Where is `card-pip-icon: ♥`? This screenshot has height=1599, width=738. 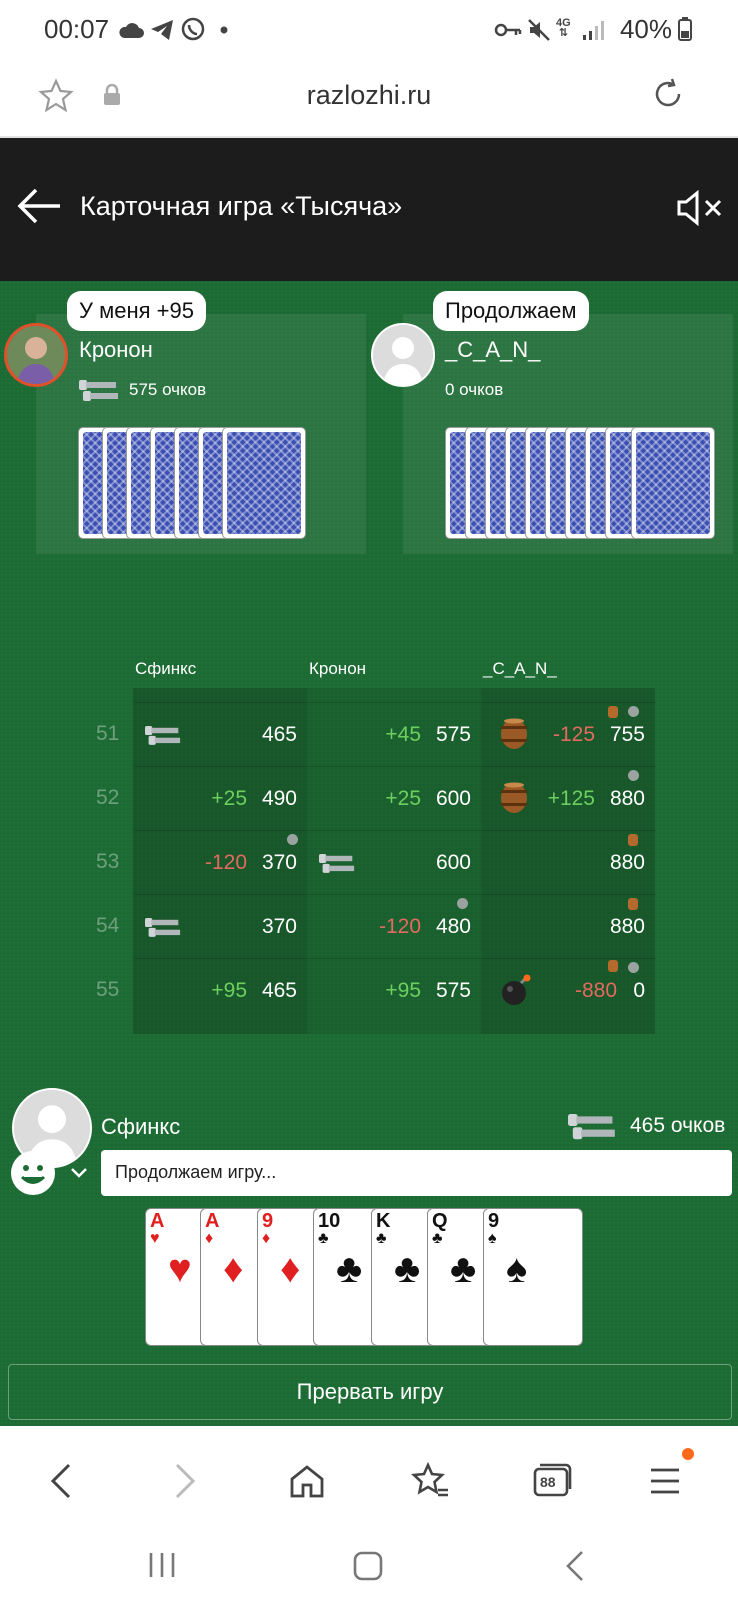
card-pip-icon: ♥ is located at coordinates (180, 1269).